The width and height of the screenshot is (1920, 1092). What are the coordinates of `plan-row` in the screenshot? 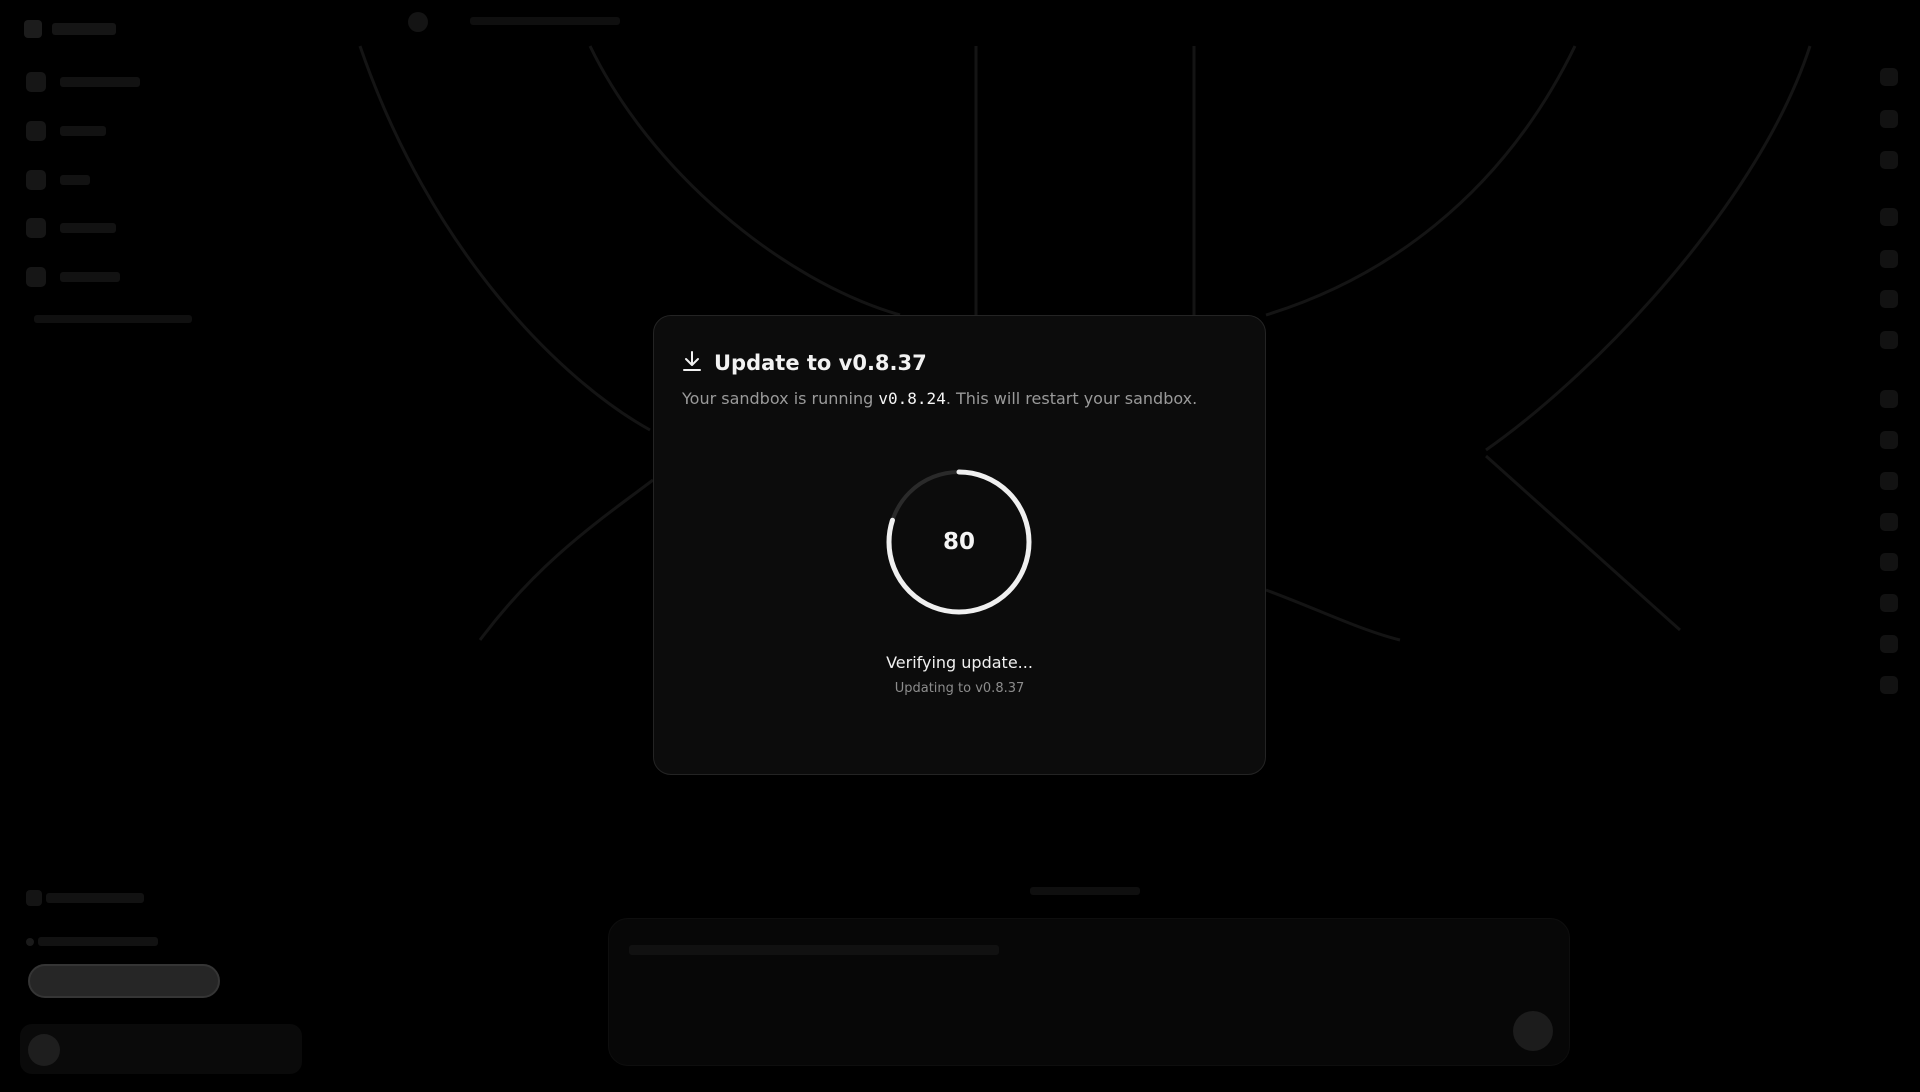 It's located at (85, 898).